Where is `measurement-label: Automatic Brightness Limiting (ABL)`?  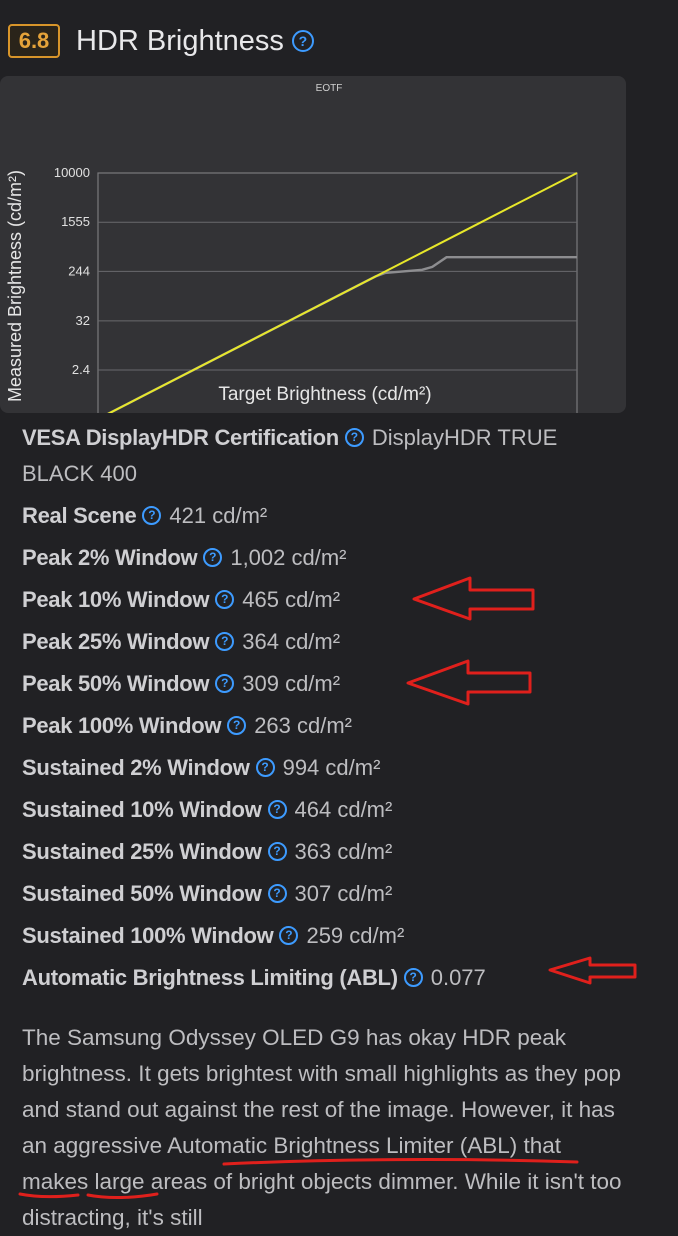
measurement-label: Automatic Brightness Limiting (ABL) is located at coordinates (210, 977).